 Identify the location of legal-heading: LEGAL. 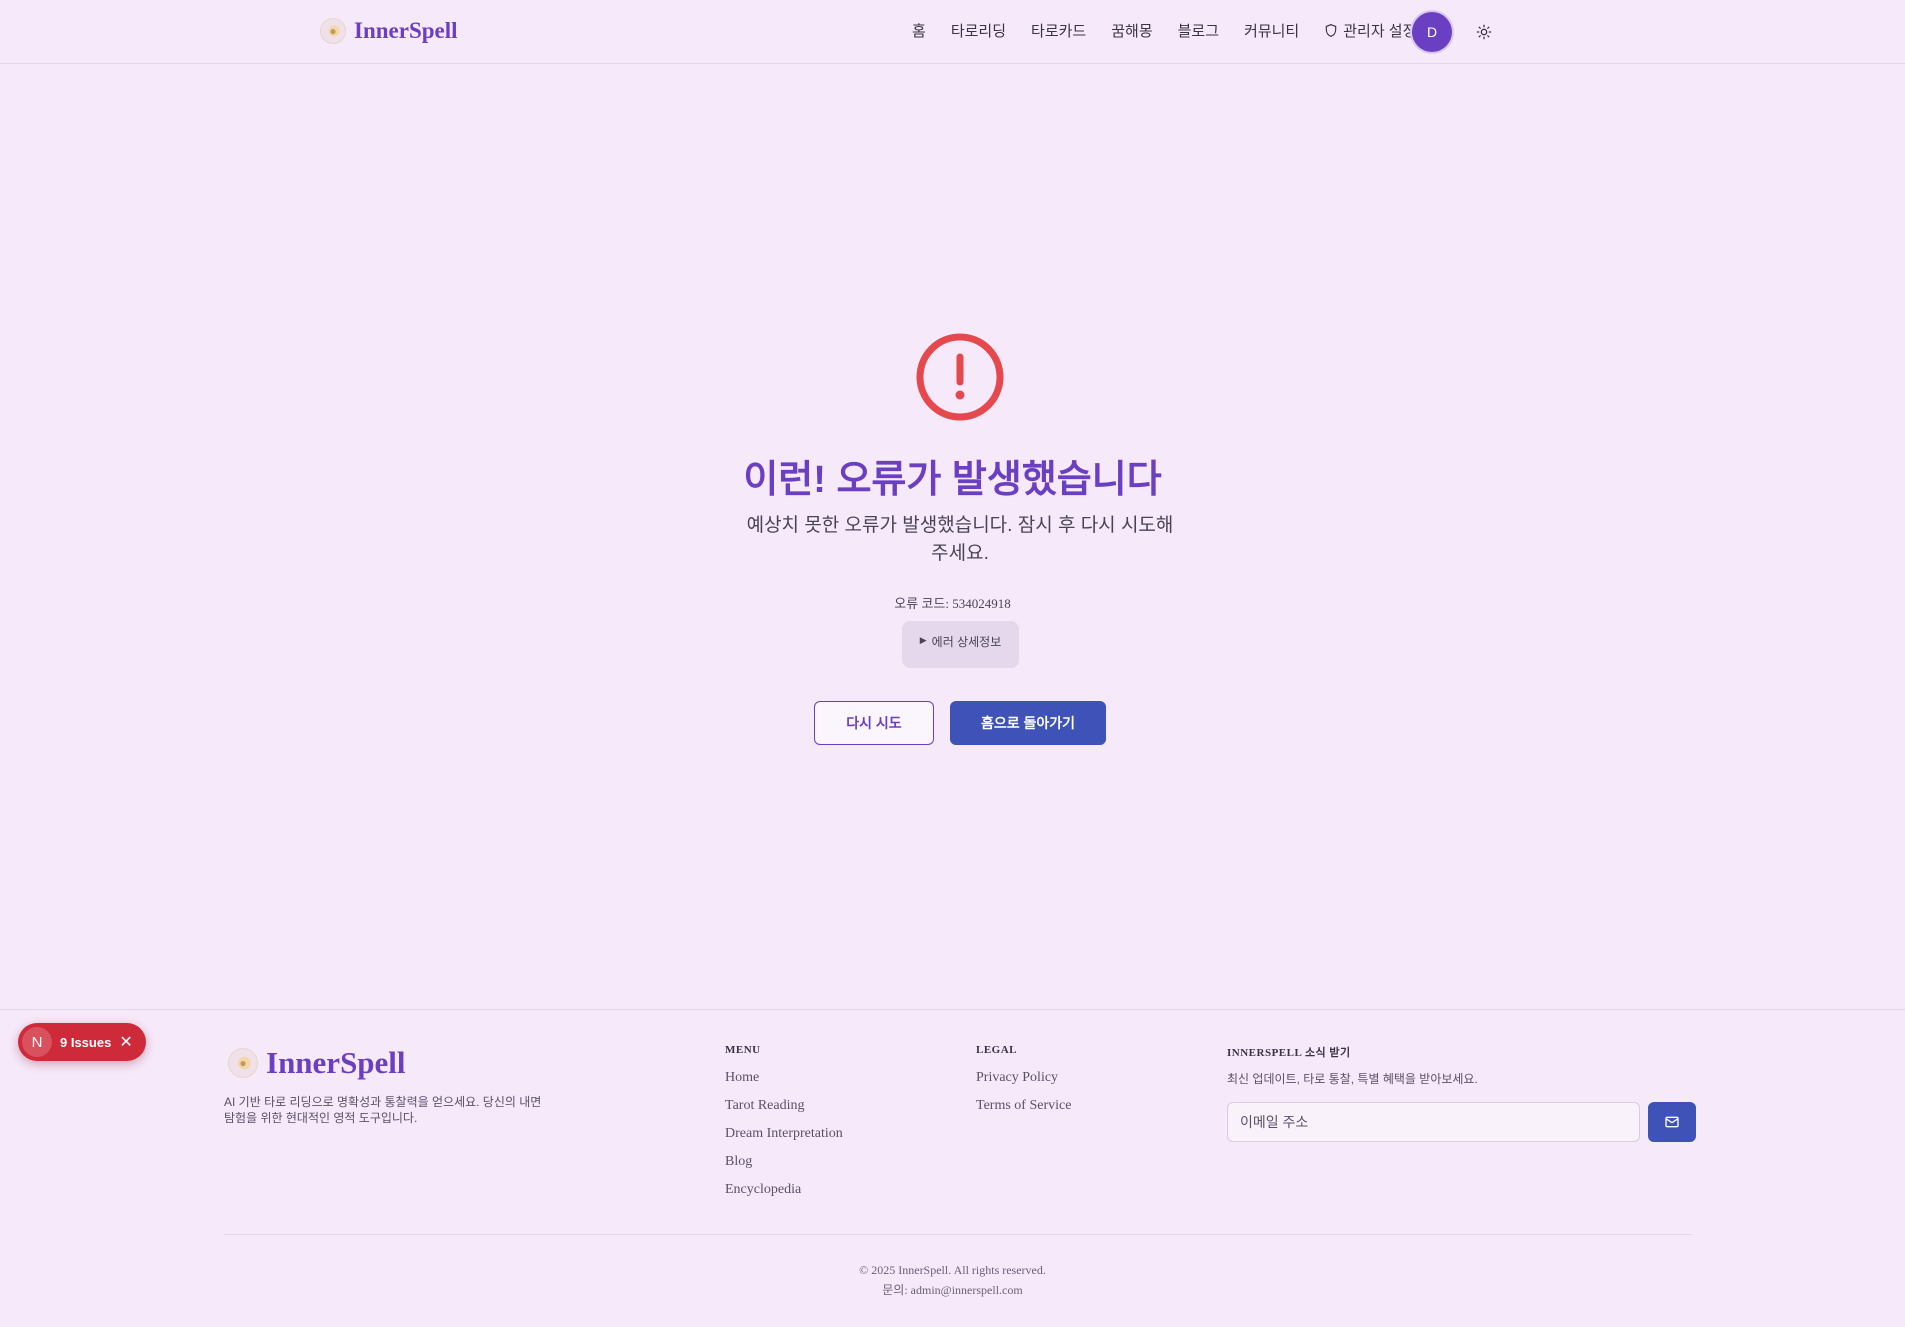
(997, 1050).